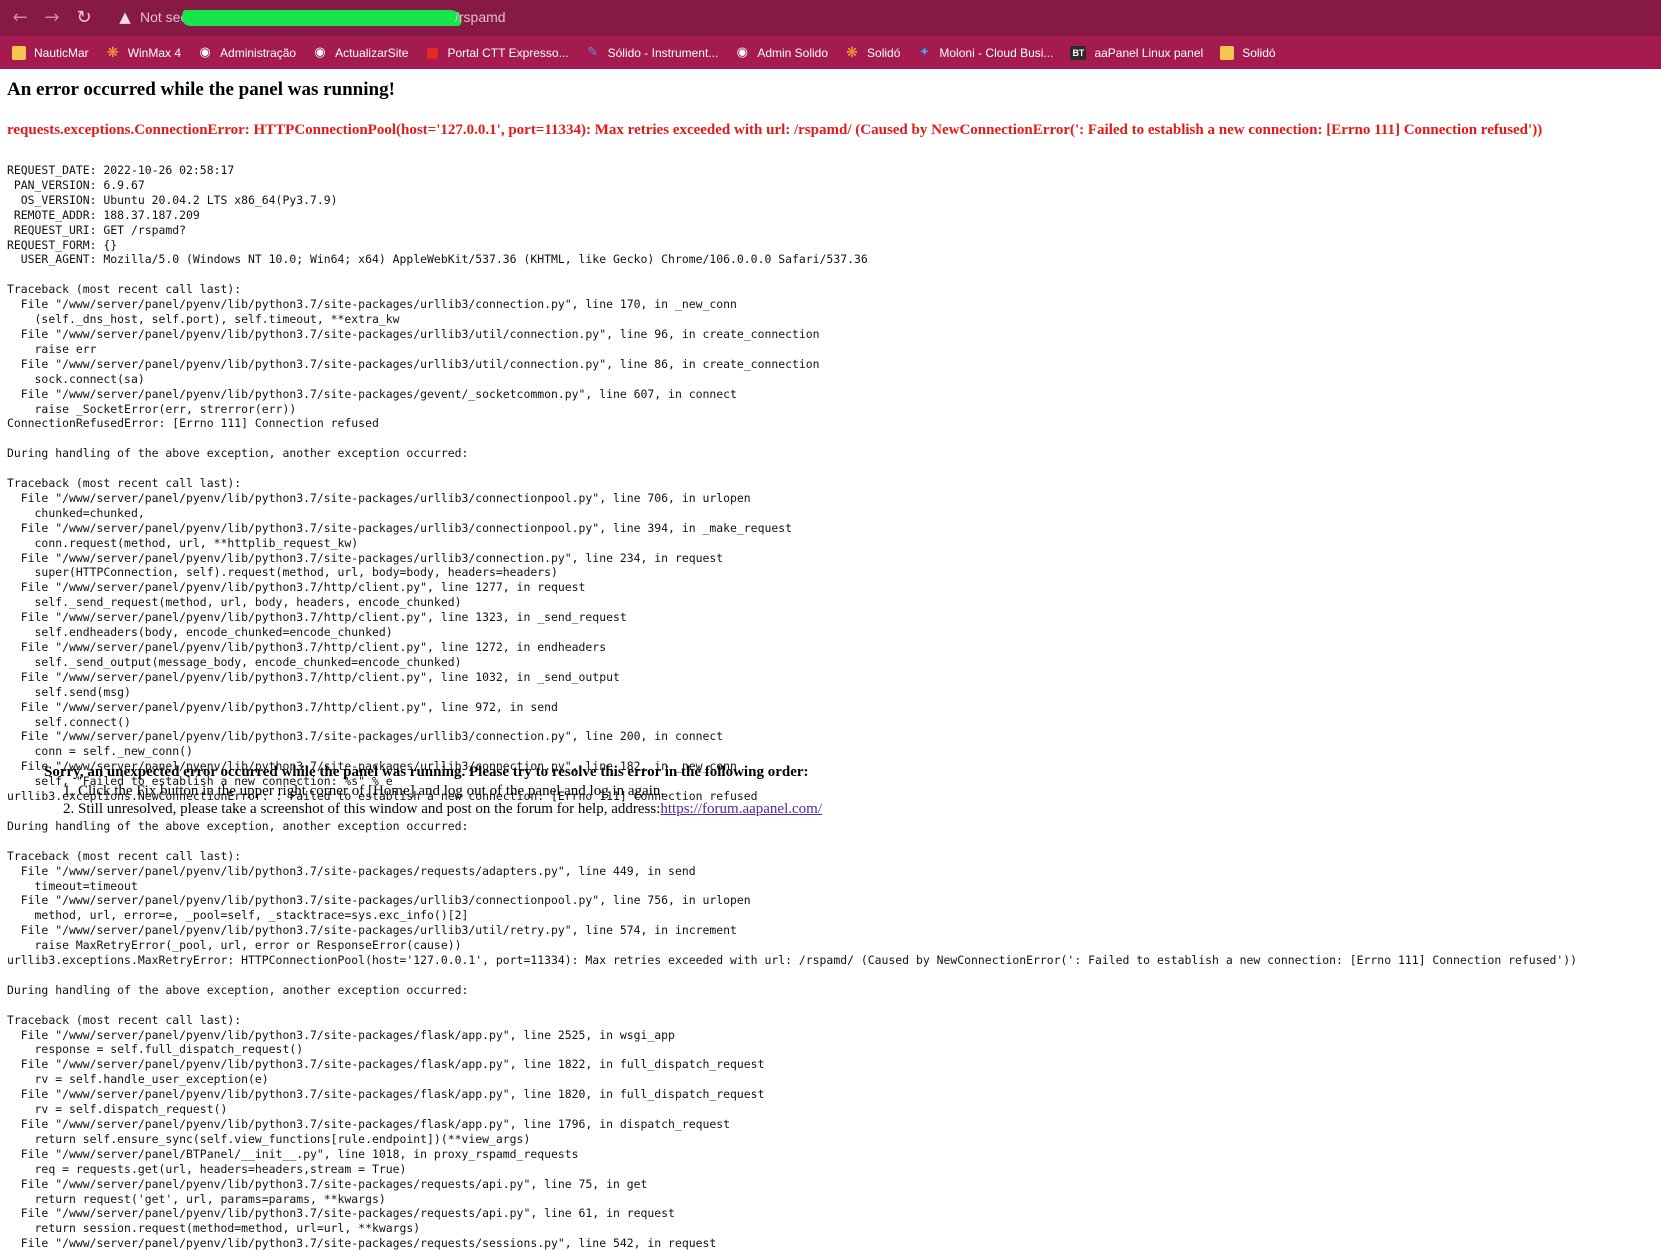 Image resolution: width=1661 pixels, height=1250 pixels. I want to click on bookmark-actualizarsite: ◉ ActualizarSite, so click(361, 52).